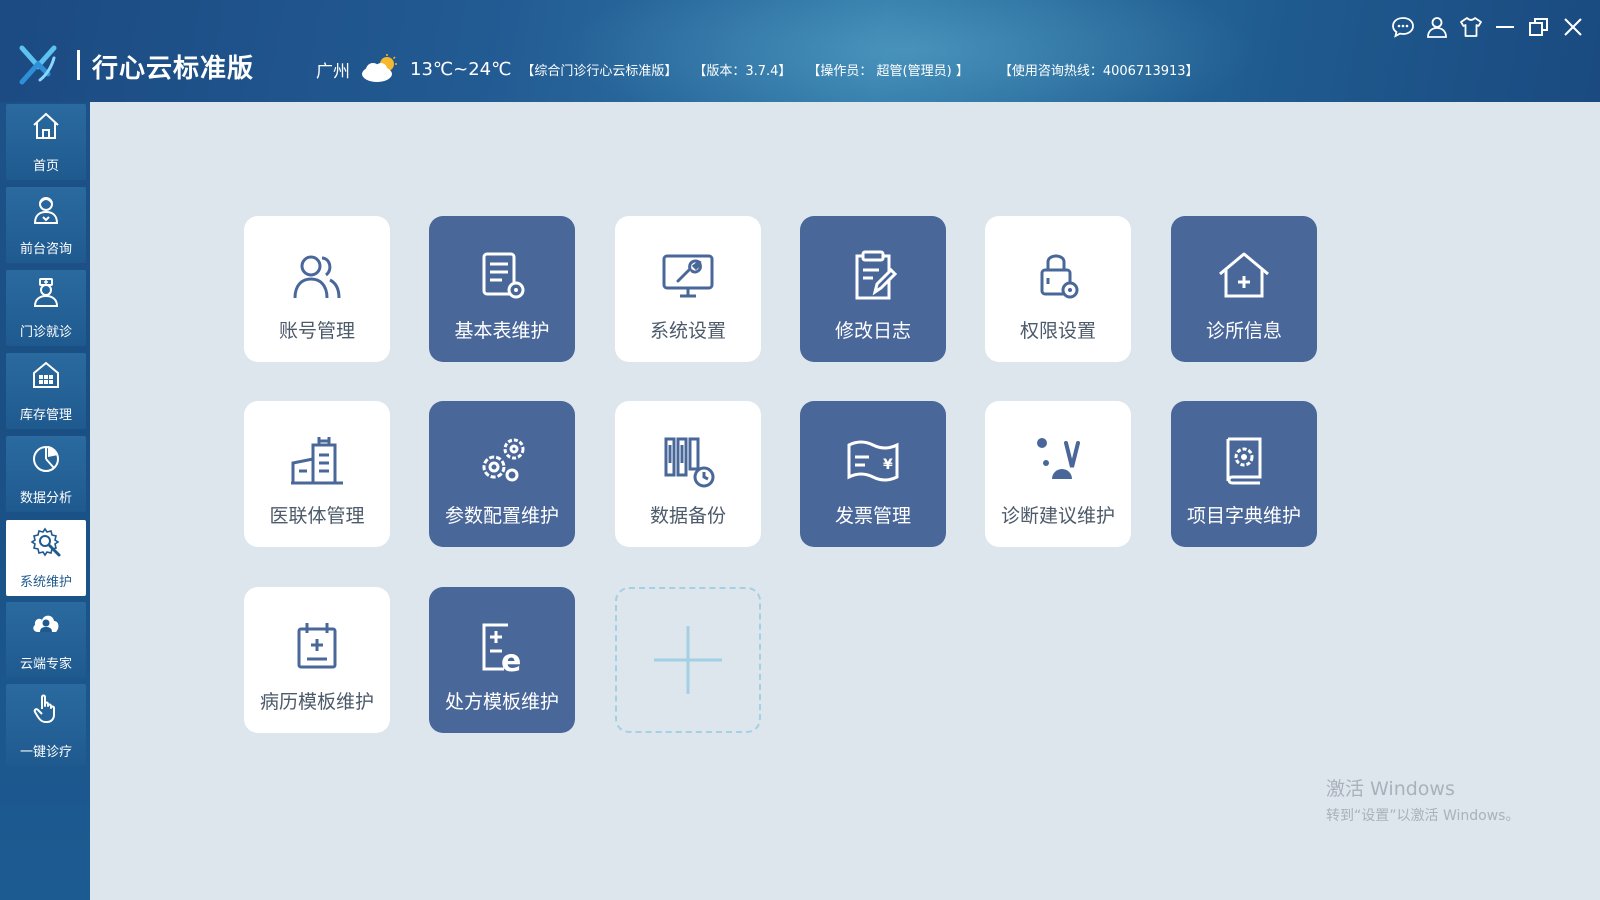 The image size is (1600, 900). I want to click on tile-label: 病历模板维护, so click(316, 702).